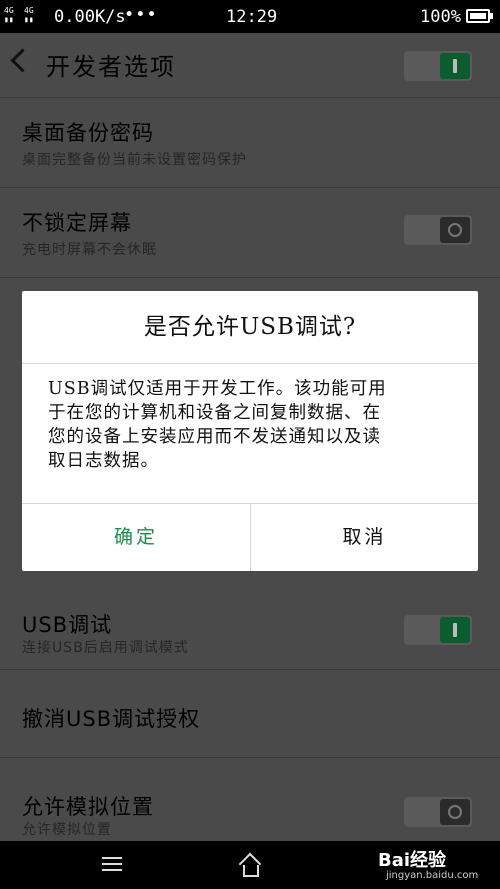 The height and width of the screenshot is (889, 500). Describe the element at coordinates (438, 812) in the screenshot. I see `mock-location-toggle` at that location.